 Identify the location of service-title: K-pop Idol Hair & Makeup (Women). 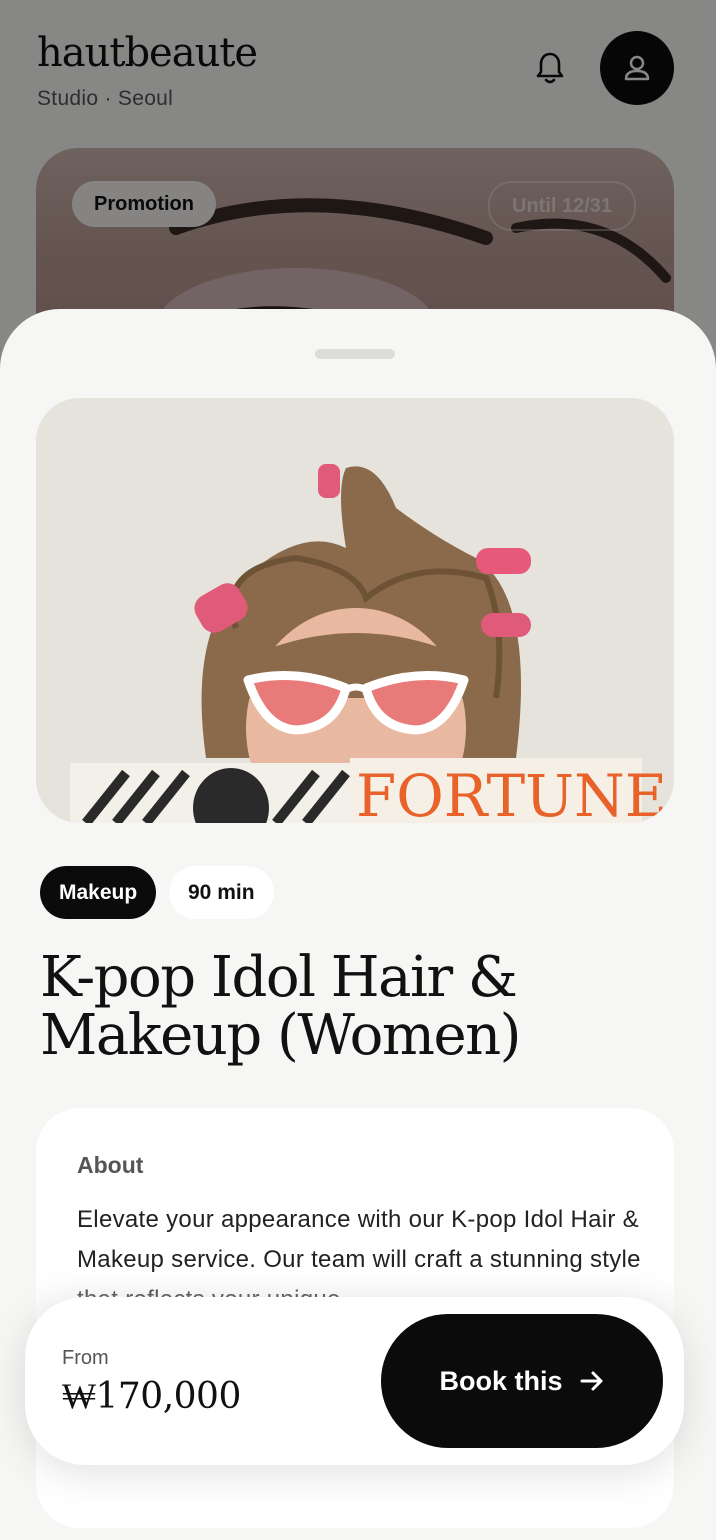
(350, 1007).